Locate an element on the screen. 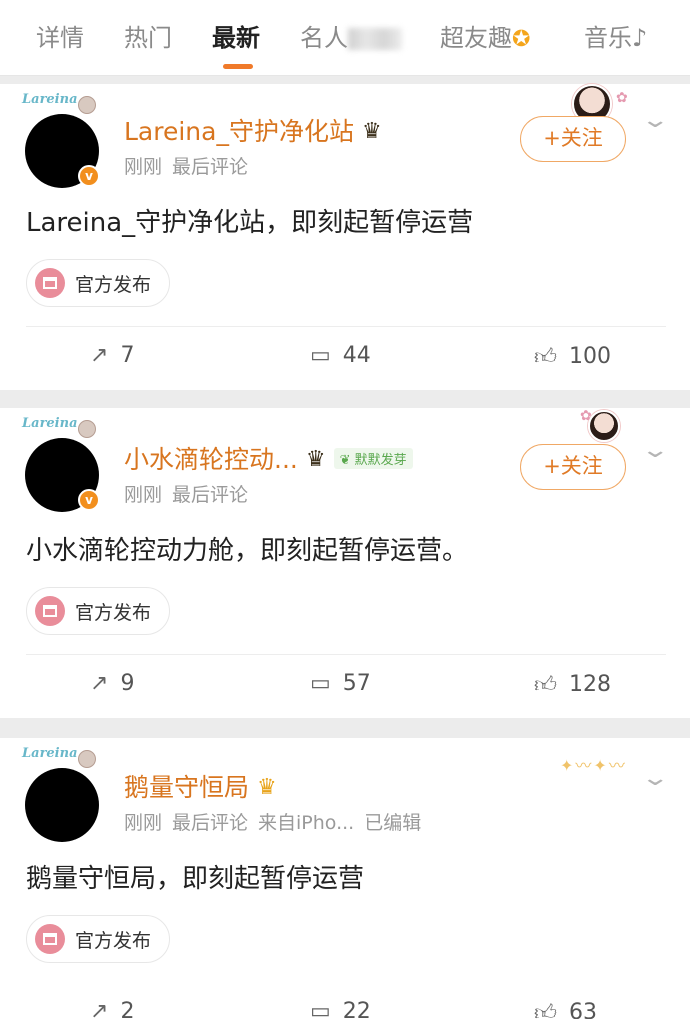  comment-count: 44 is located at coordinates (356, 355).